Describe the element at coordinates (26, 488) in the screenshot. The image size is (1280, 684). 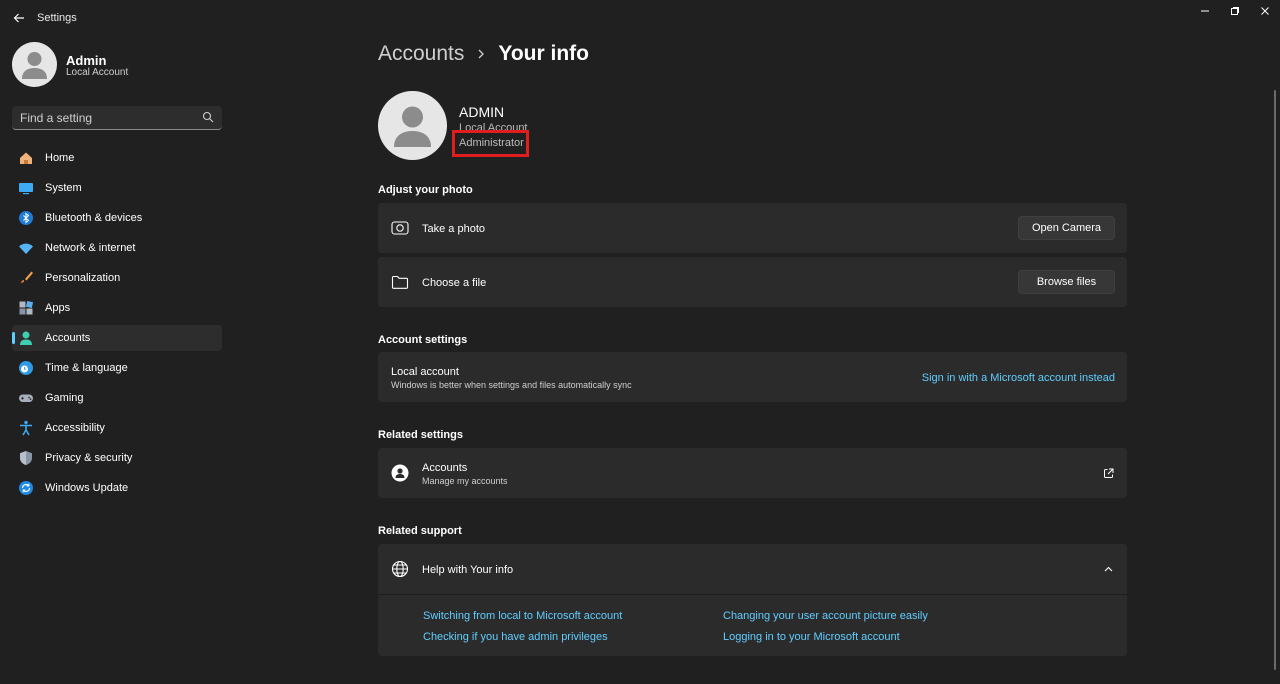
I see `update-icon` at that location.